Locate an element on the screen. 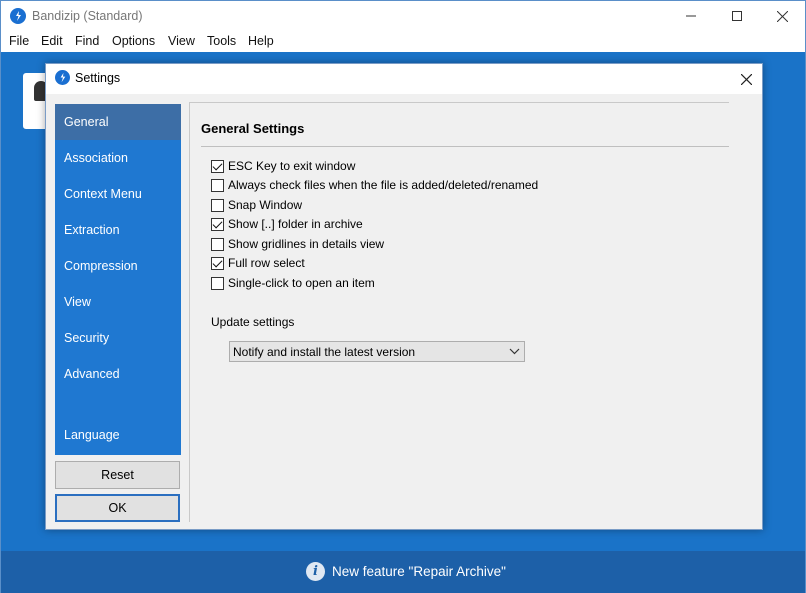 This screenshot has height=593, width=806. sidebar-item-advanced: Advanced is located at coordinates (118, 374).